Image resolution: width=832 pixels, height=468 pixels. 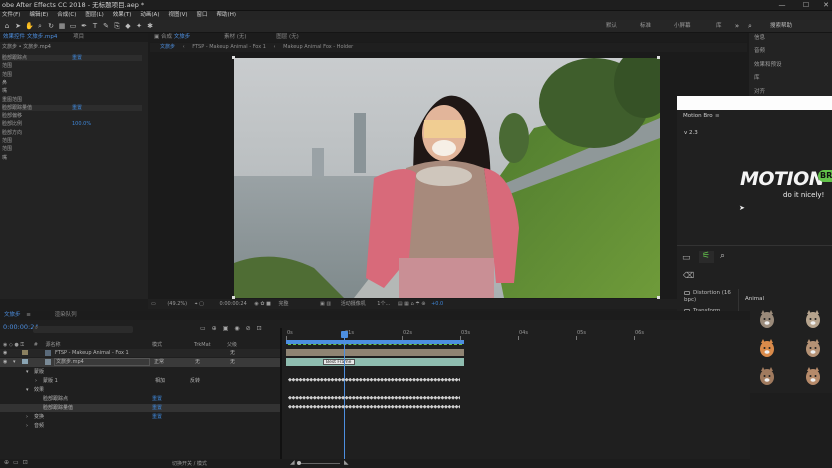 I want to click on workspace-standard: 标准, so click(x=645, y=26).